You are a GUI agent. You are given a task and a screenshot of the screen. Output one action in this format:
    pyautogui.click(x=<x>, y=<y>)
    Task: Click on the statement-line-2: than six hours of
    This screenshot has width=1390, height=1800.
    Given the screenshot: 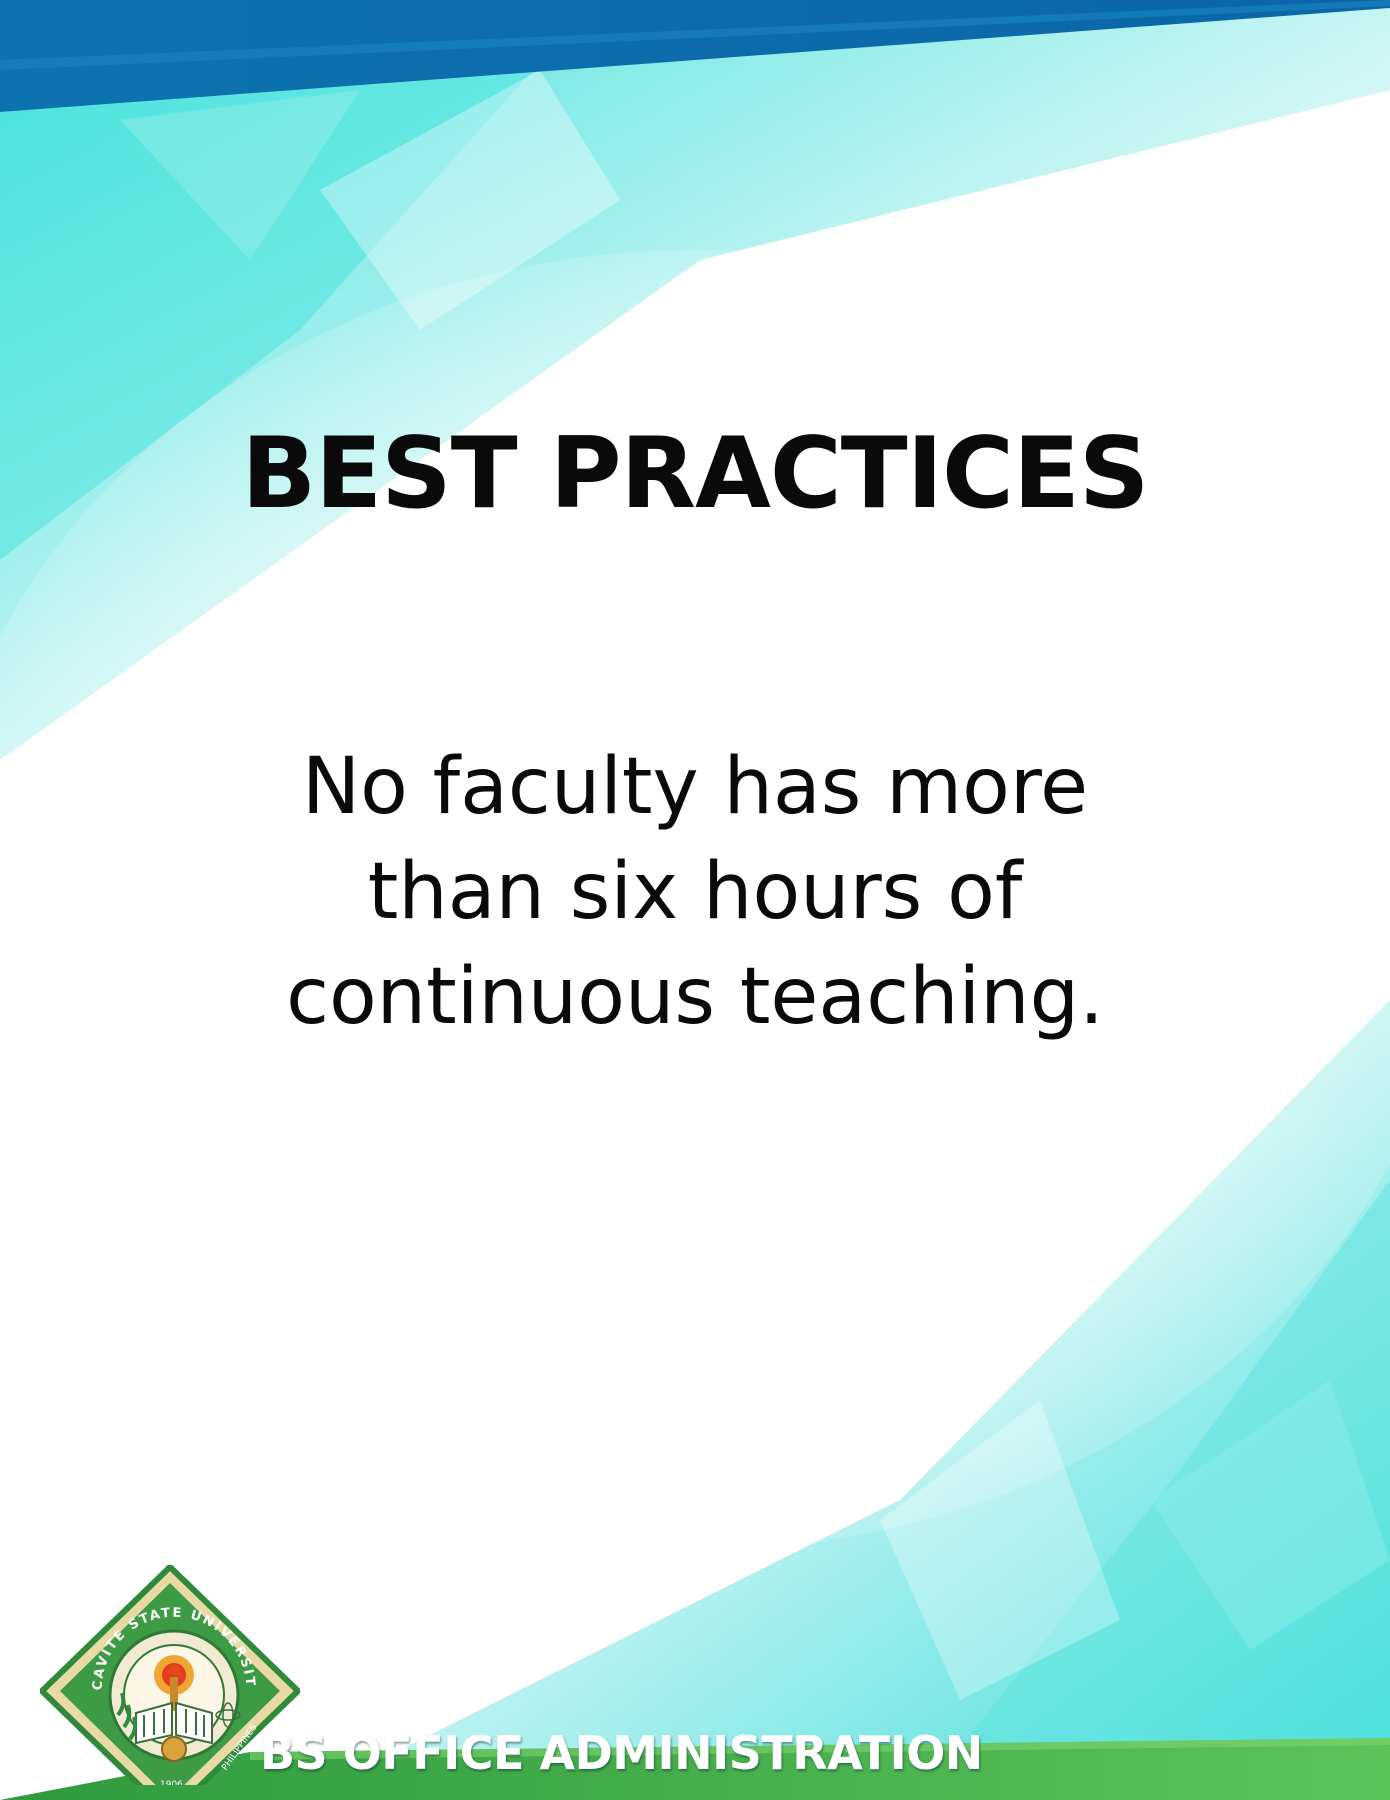 What is the action you would take?
    pyautogui.click(x=695, y=892)
    